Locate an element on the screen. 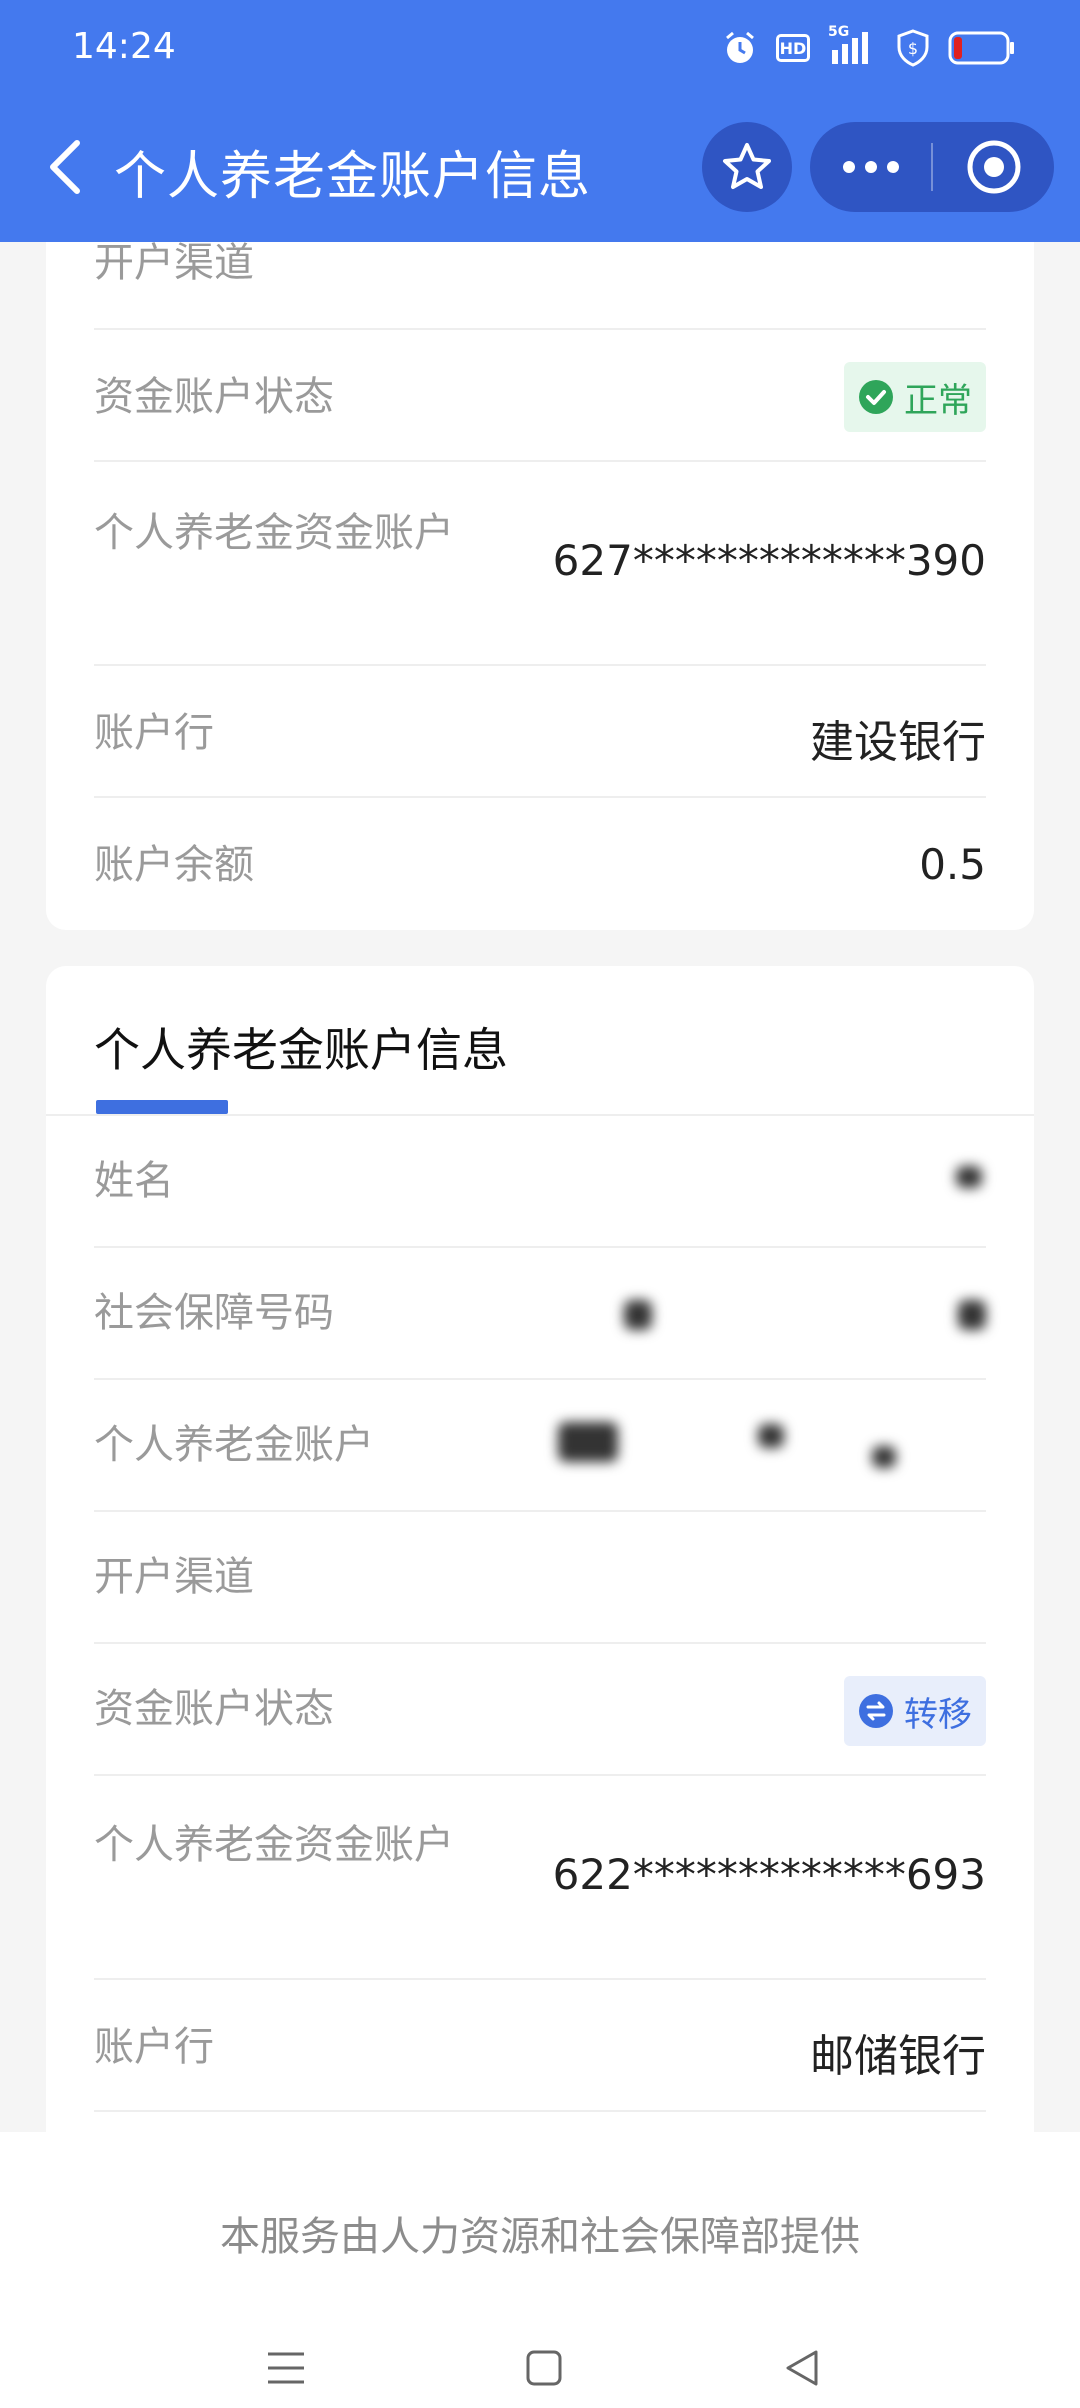  tab-indicator is located at coordinates (162, 1107).